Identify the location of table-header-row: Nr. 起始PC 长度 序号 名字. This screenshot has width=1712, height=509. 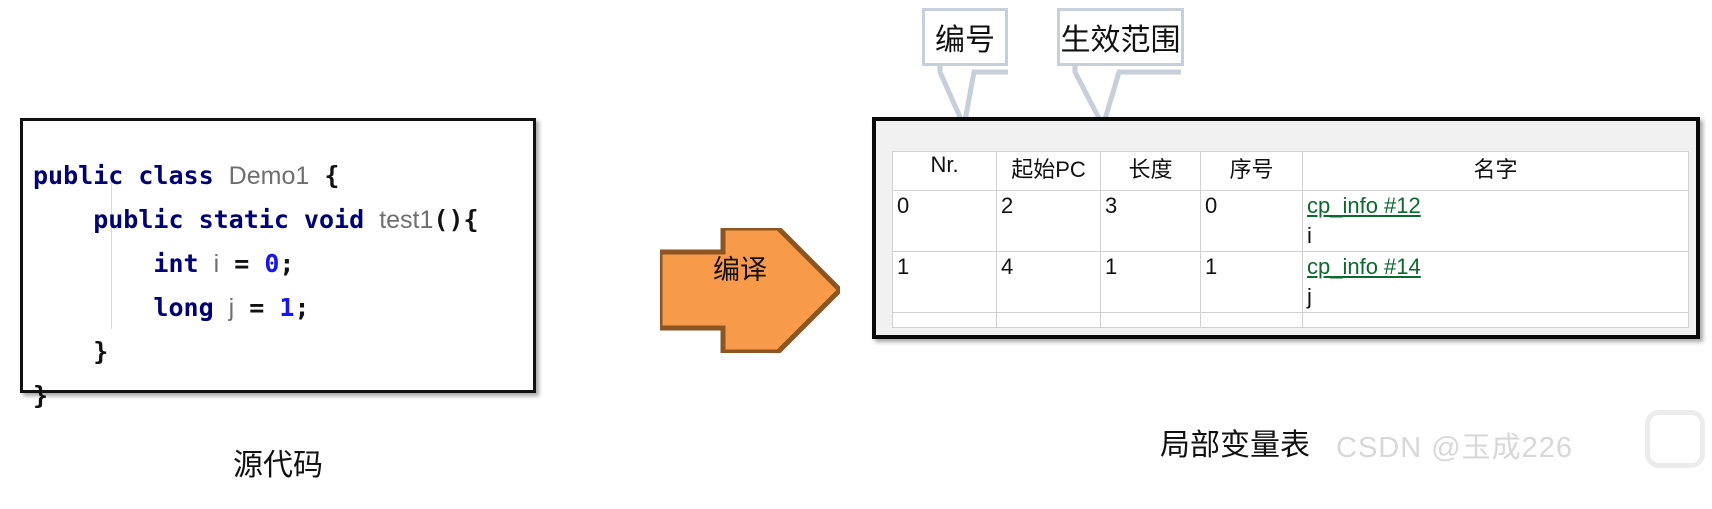
(1290, 171).